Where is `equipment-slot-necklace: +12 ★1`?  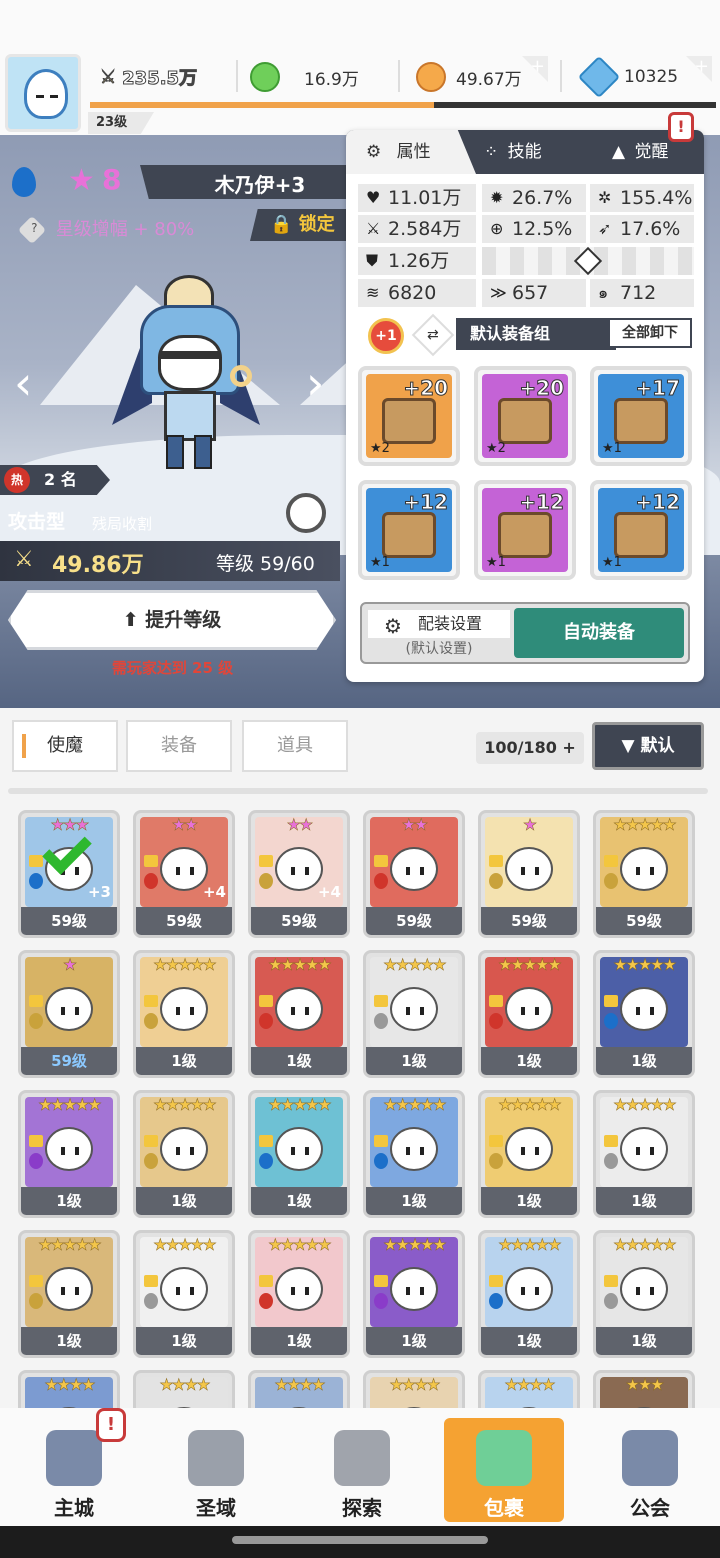 equipment-slot-necklace: +12 ★1 is located at coordinates (525, 530).